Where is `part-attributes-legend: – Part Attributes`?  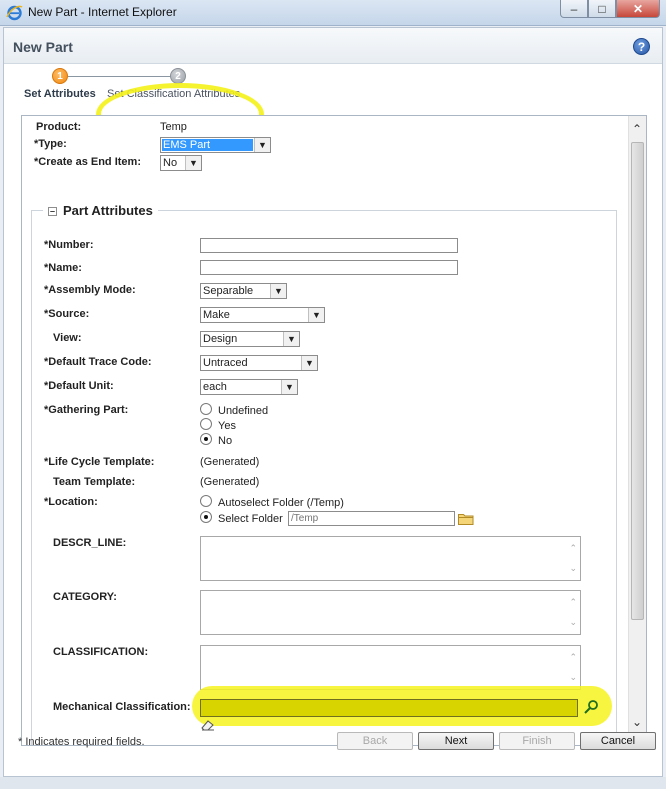
part-attributes-legend: – Part Attributes is located at coordinates (100, 210).